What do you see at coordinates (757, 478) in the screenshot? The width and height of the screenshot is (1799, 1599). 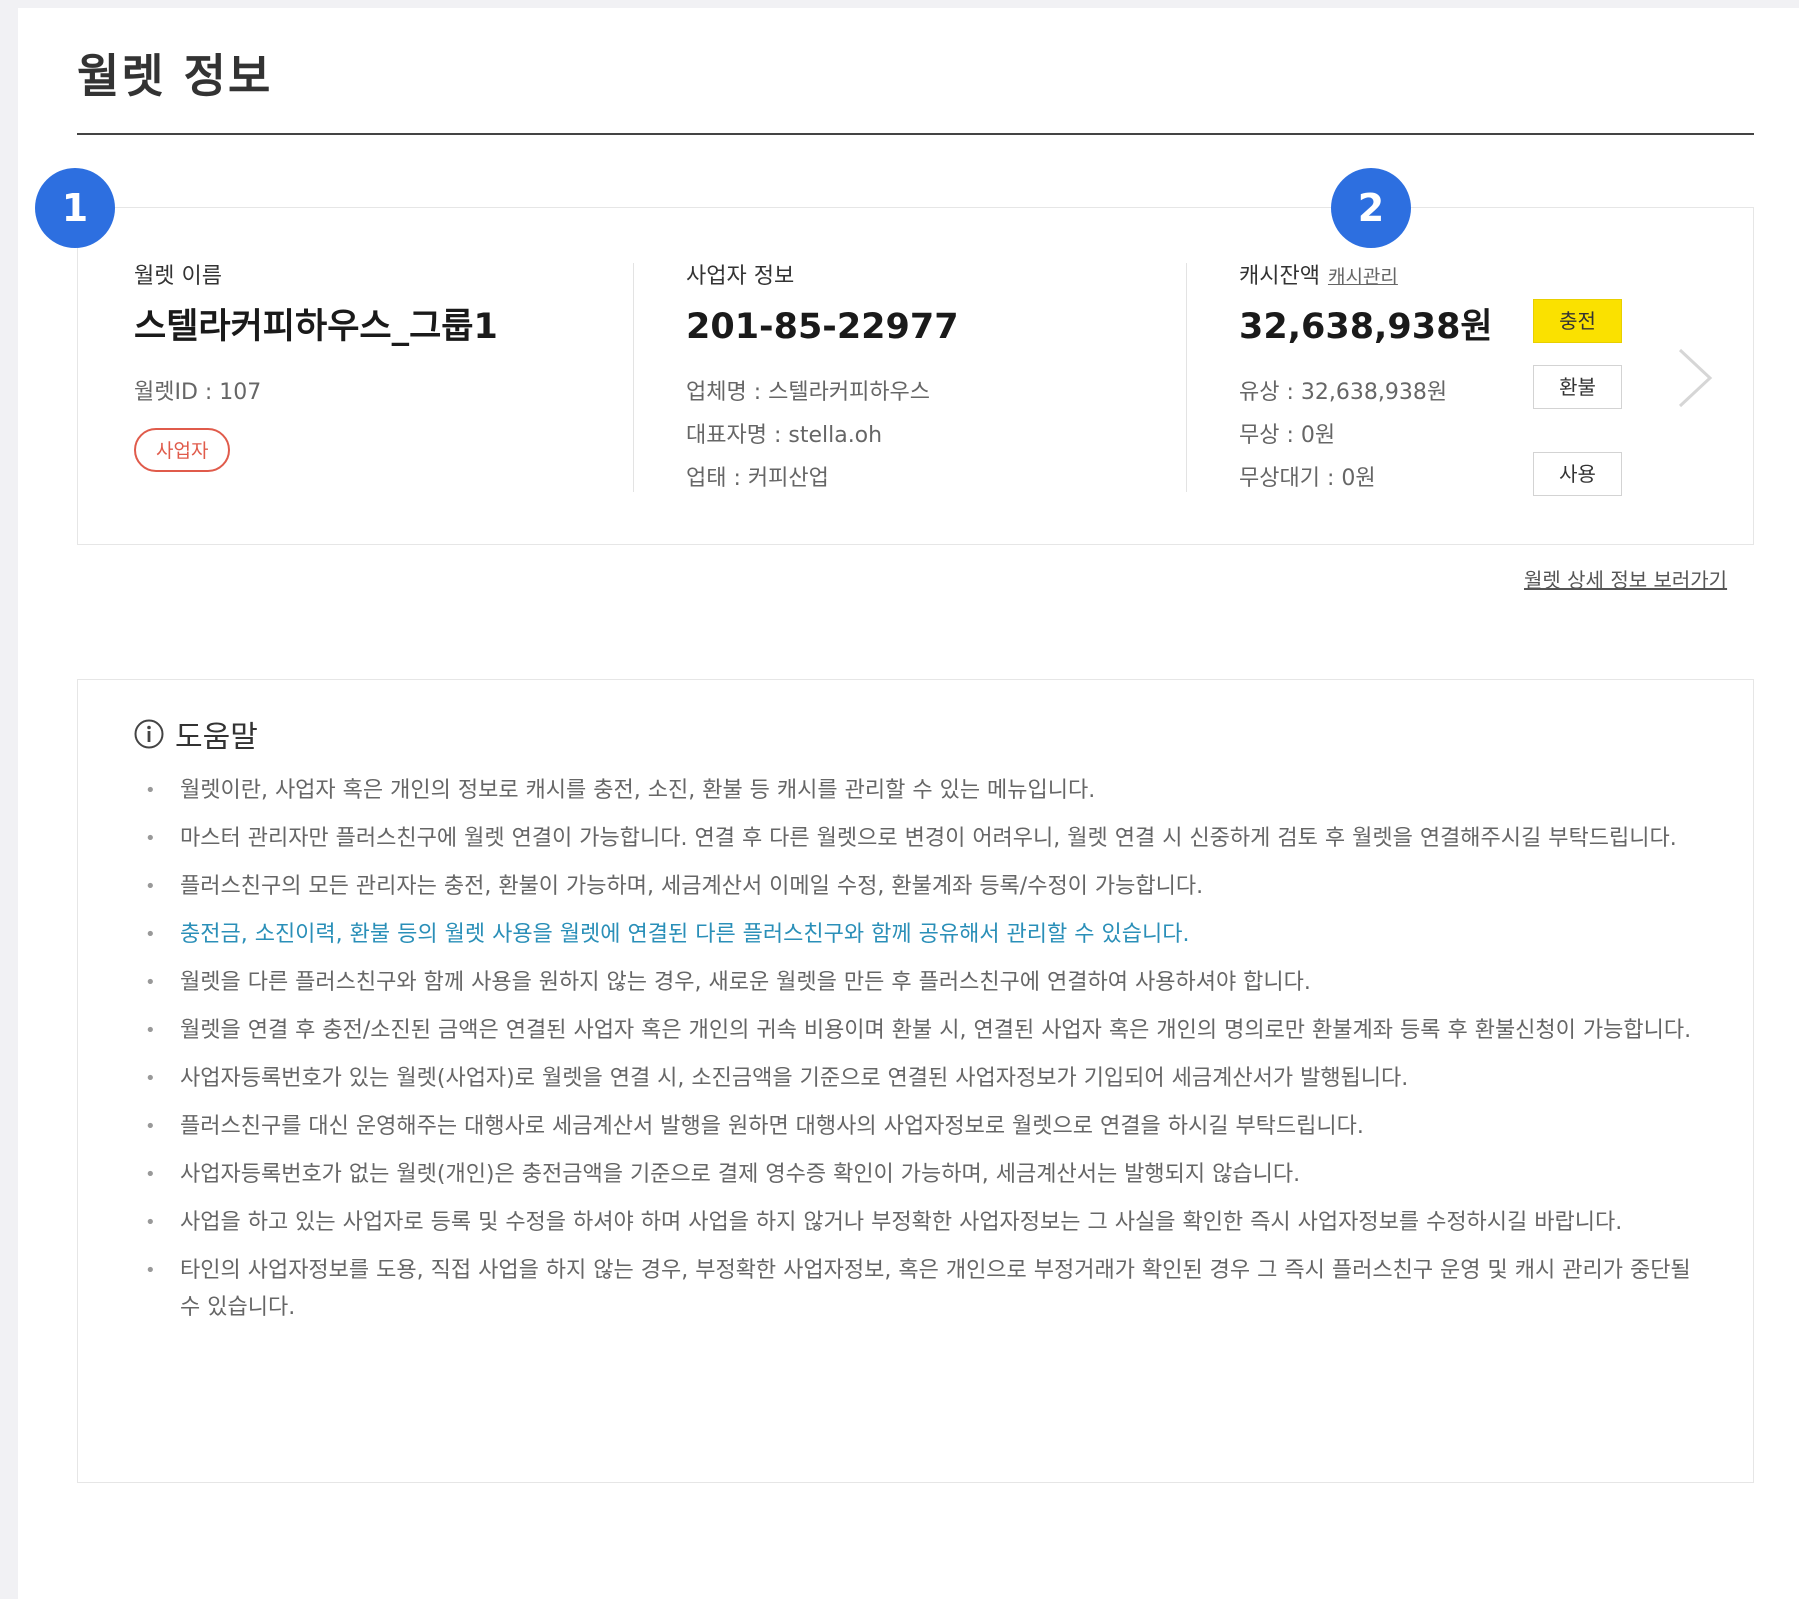 I see `business-category: 업태 : 커피산업` at bounding box center [757, 478].